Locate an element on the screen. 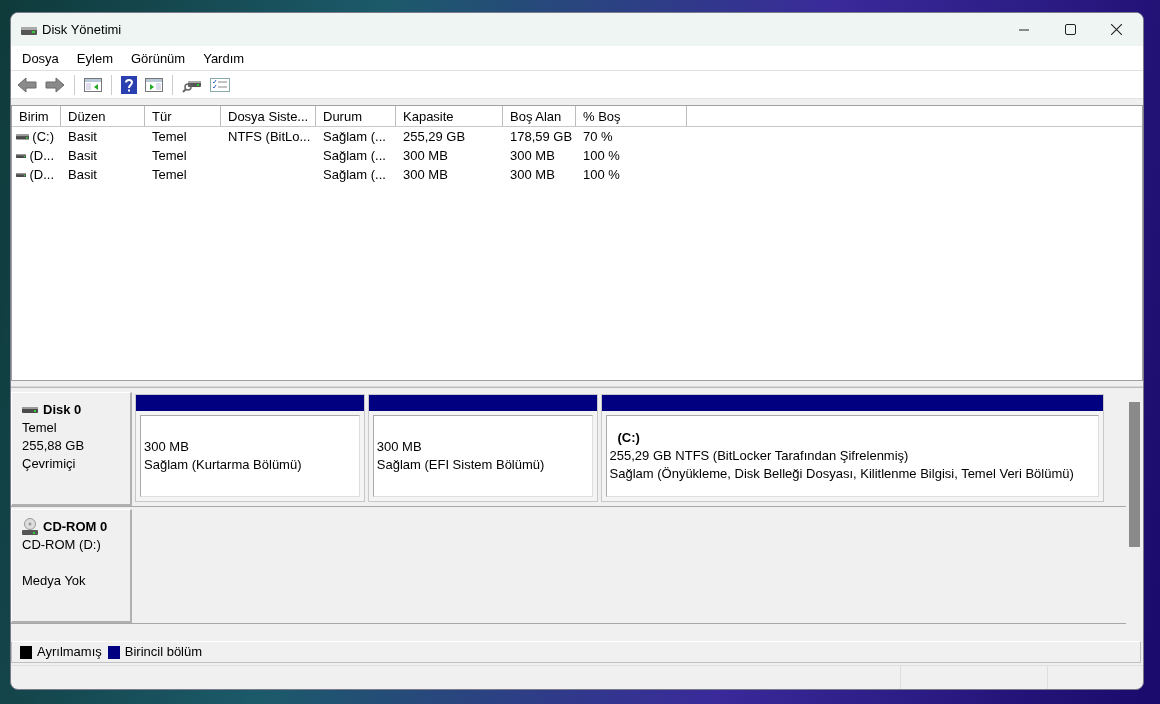 The height and width of the screenshot is (704, 1160). column-header: Durum is located at coordinates (356, 116).